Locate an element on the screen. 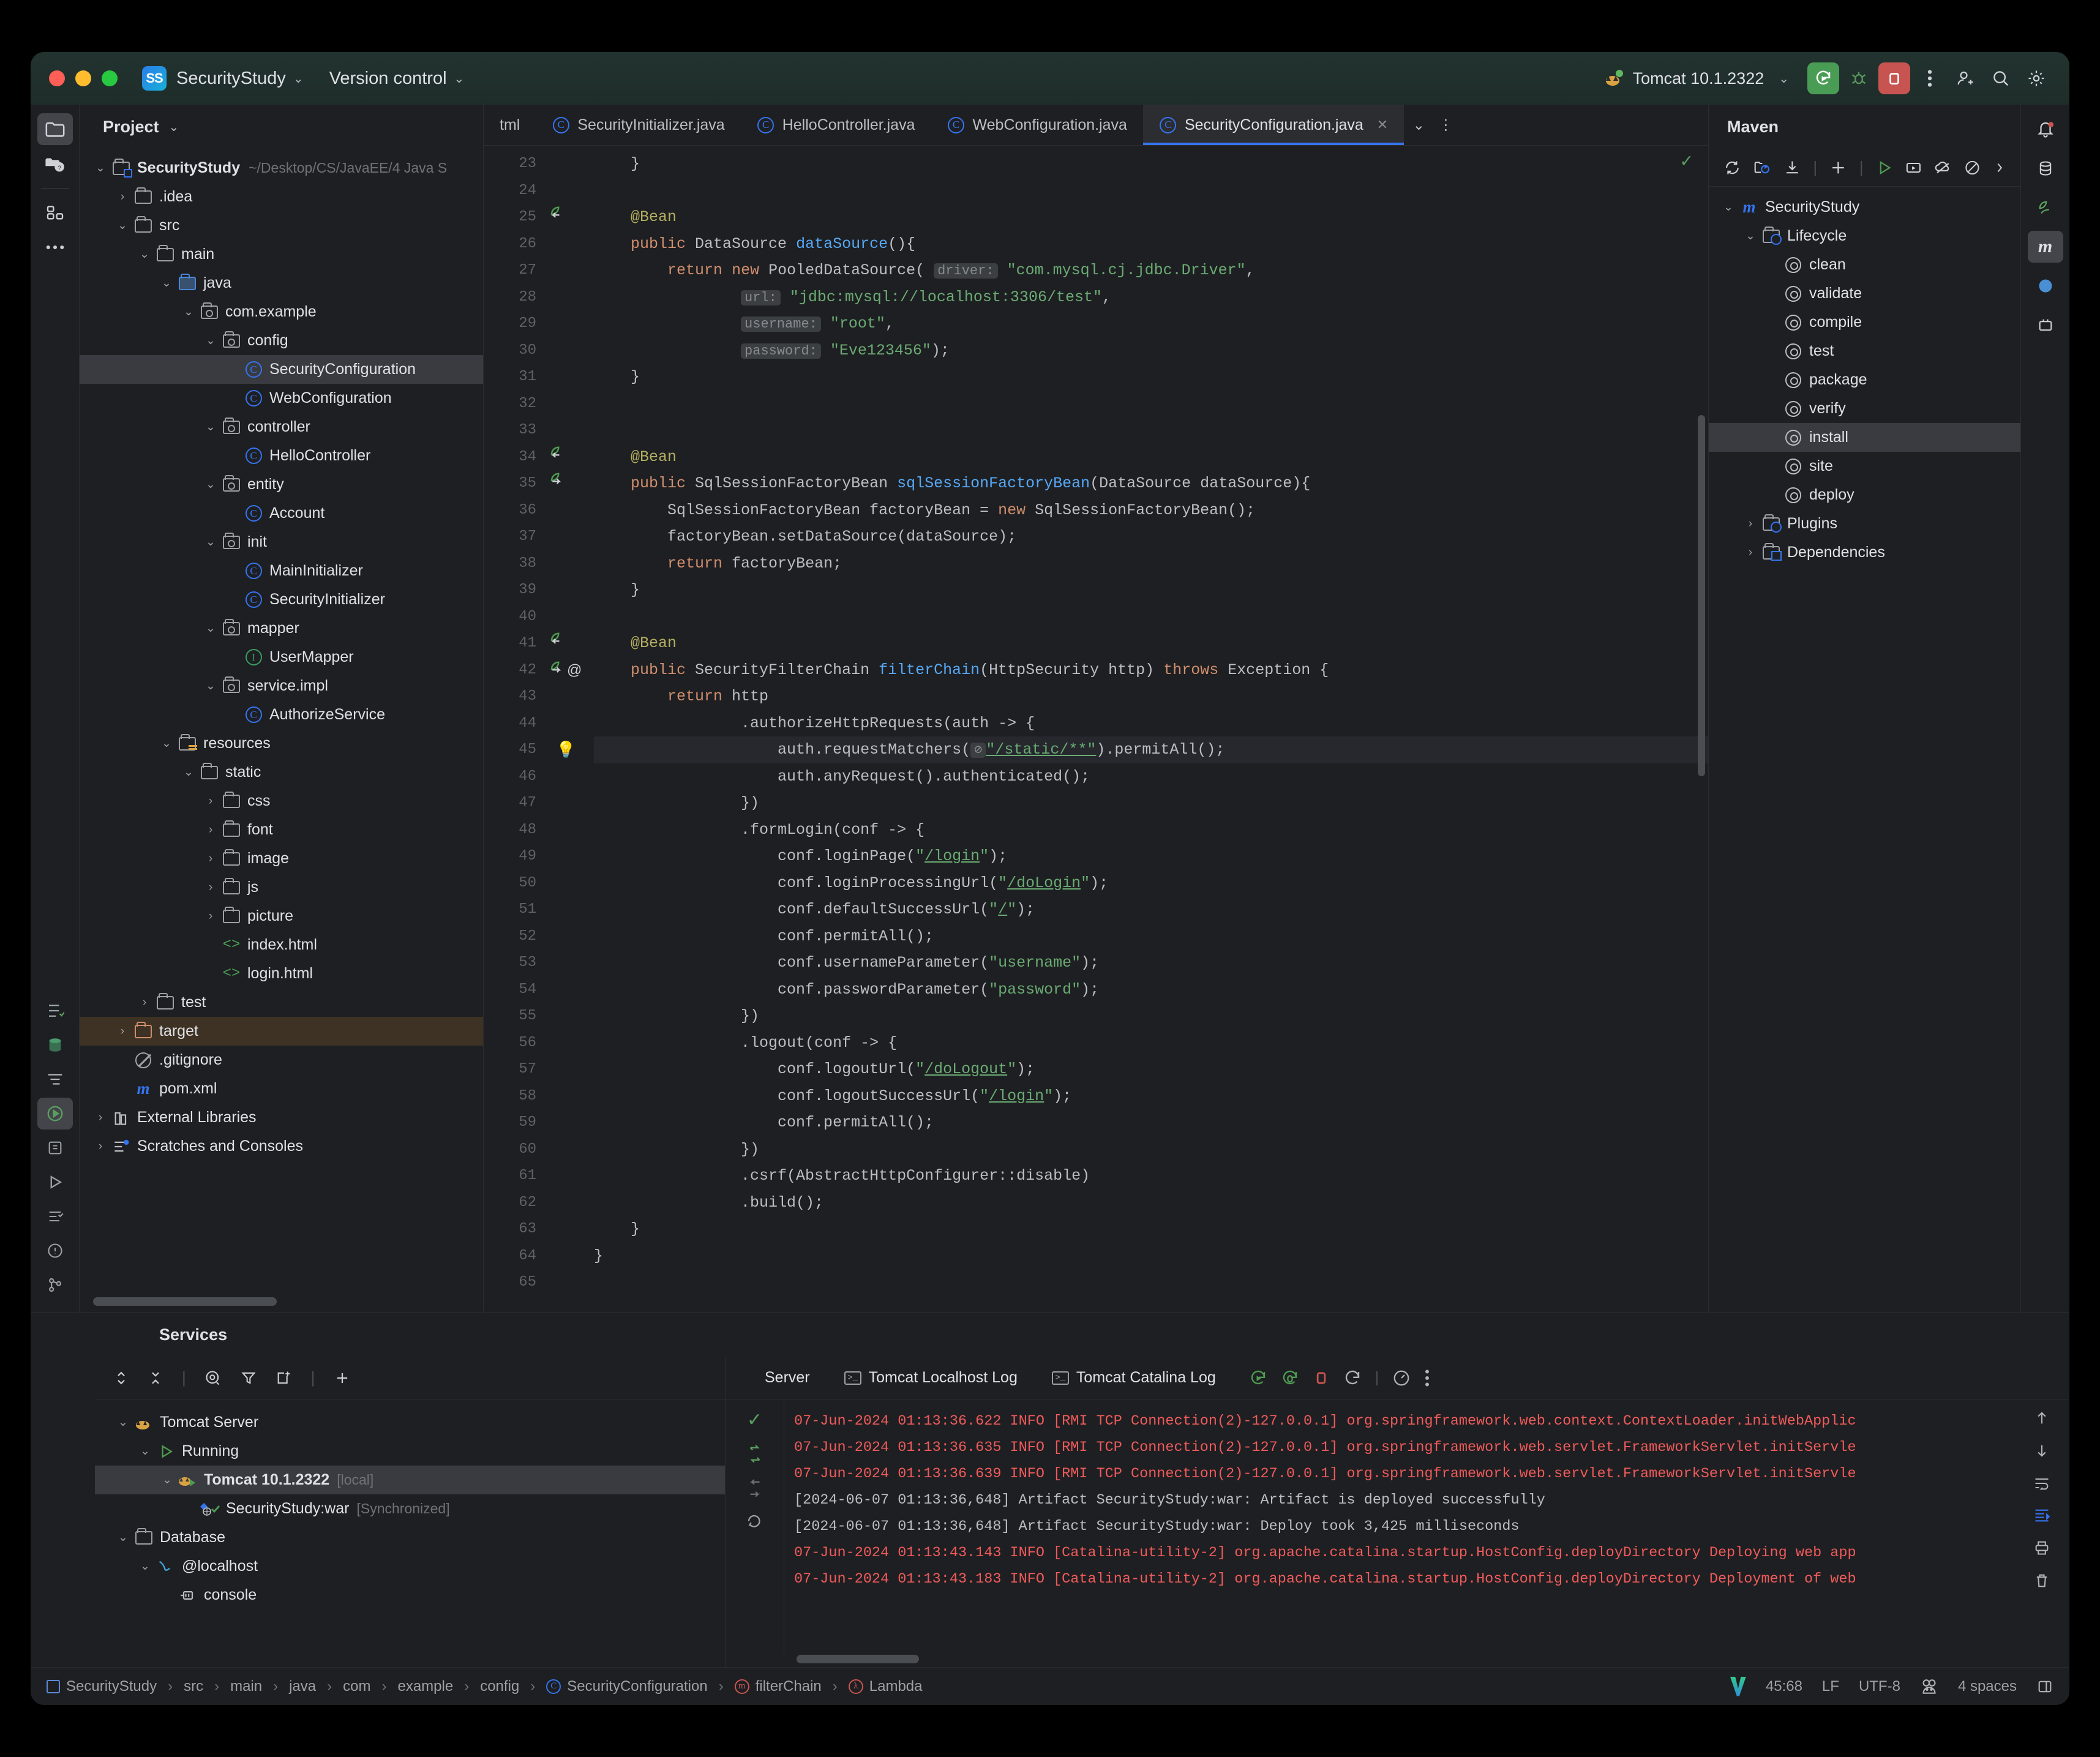 The width and height of the screenshot is (2100, 1757). tree-row: C SecurityConfiguration is located at coordinates (281, 370).